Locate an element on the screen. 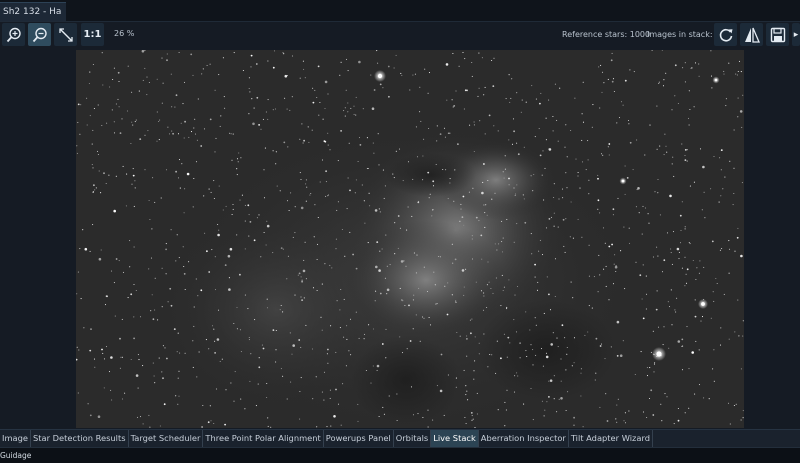  panel-tab: Powerups Panel is located at coordinates (359, 439).